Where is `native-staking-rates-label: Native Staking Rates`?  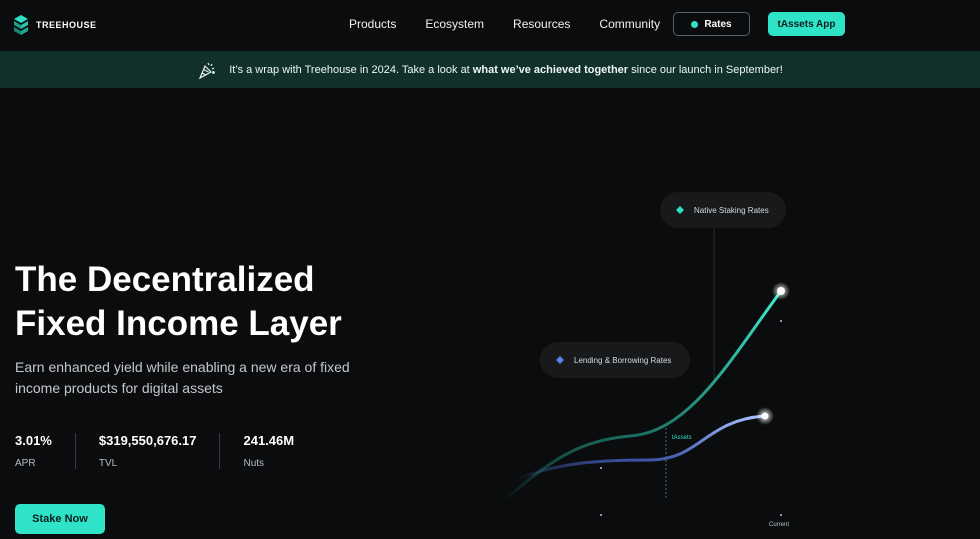 native-staking-rates-label: Native Staking Rates is located at coordinates (731, 210).